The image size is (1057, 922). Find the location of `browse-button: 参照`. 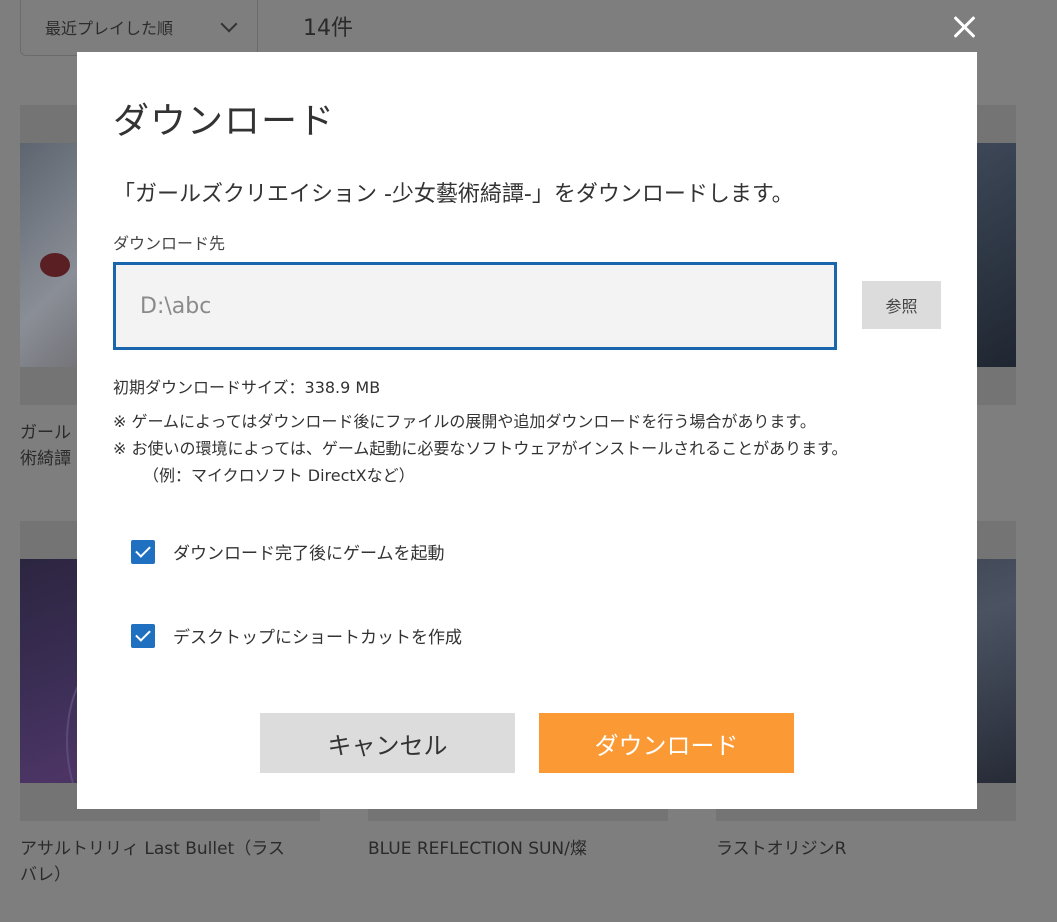

browse-button: 参照 is located at coordinates (901, 305).